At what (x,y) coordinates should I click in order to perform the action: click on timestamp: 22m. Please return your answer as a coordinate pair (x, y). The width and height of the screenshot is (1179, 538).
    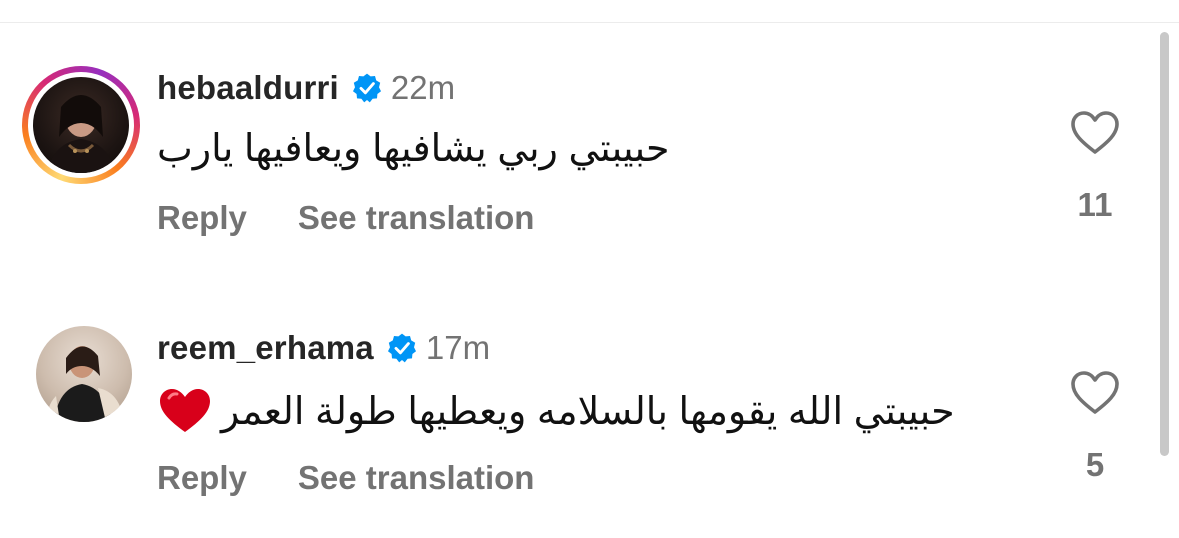
    Looking at the image, I should click on (423, 87).